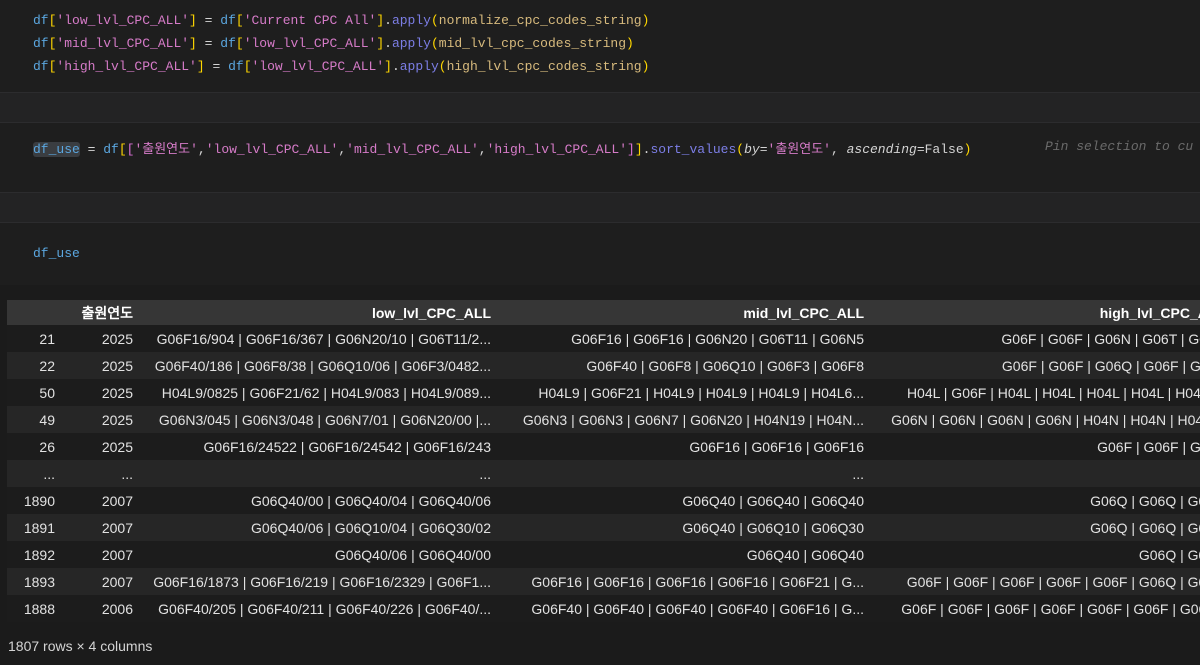 This screenshot has height=665, width=1200. Describe the element at coordinates (39, 581) in the screenshot. I see `row-index: 1893` at that location.